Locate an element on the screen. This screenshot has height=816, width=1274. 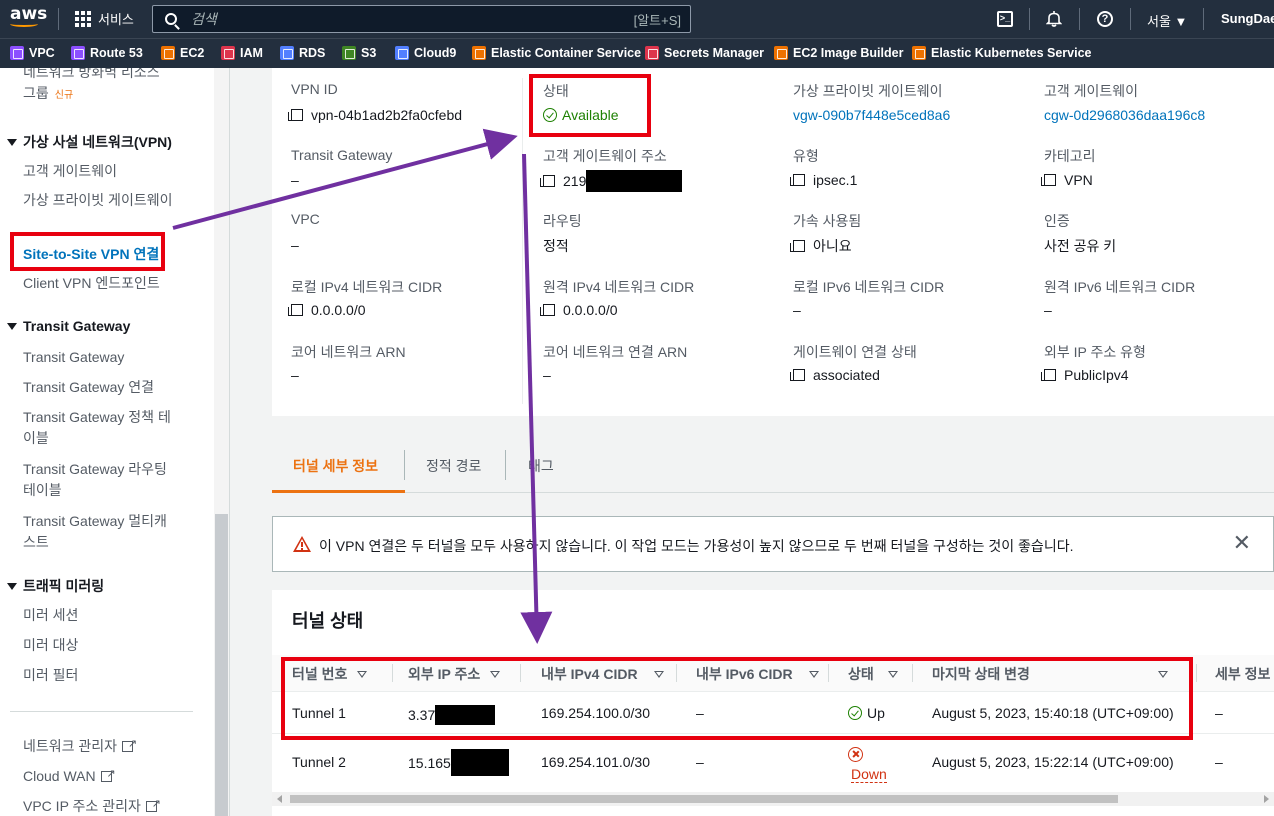
tunnel-2-status: Down is located at coordinates (869, 774).